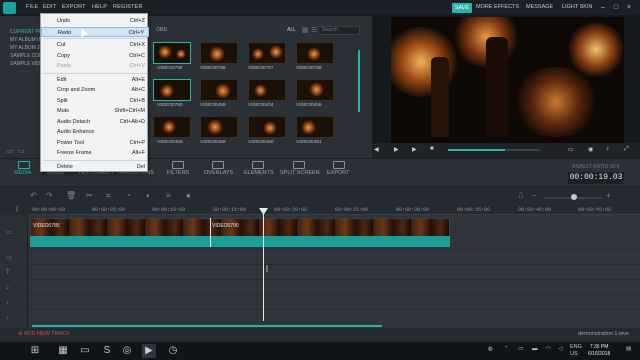 The width and height of the screenshot is (640, 360). Describe the element at coordinates (462, 8) in the screenshot. I see `save-button: SAVE` at that location.